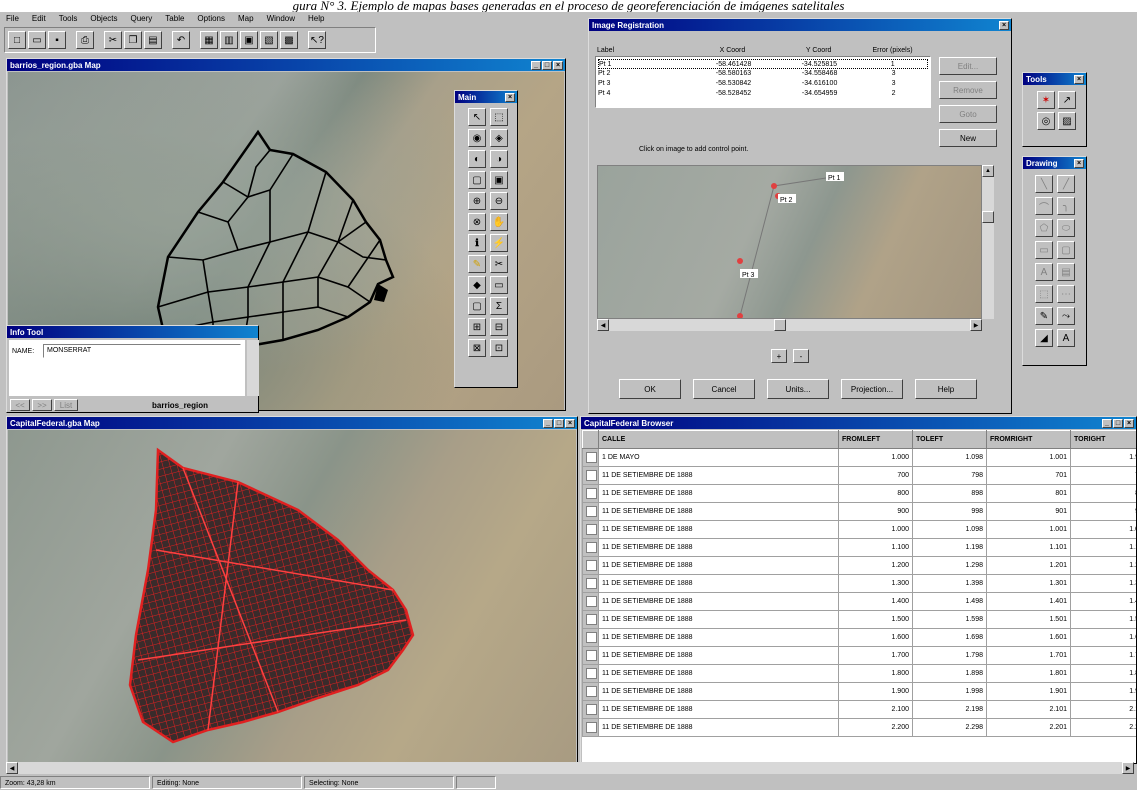 Image resolution: width=1137 pixels, height=790 pixels. What do you see at coordinates (801, 356) in the screenshot?
I see `zoom-out-button: -` at bounding box center [801, 356].